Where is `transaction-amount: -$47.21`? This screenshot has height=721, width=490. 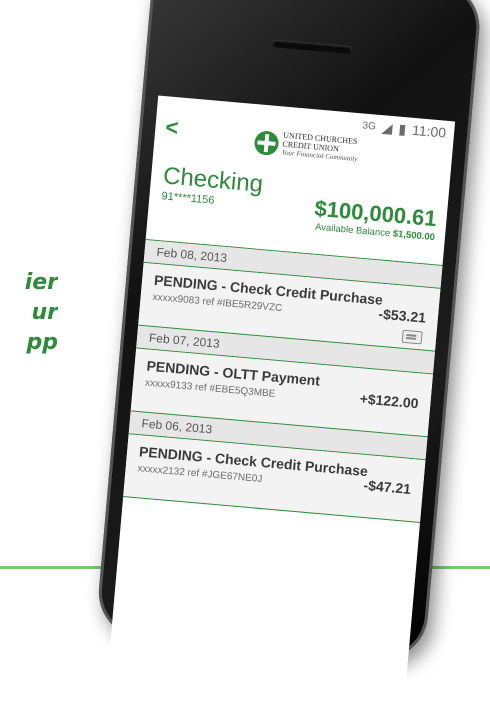 transaction-amount: -$47.21 is located at coordinates (387, 487).